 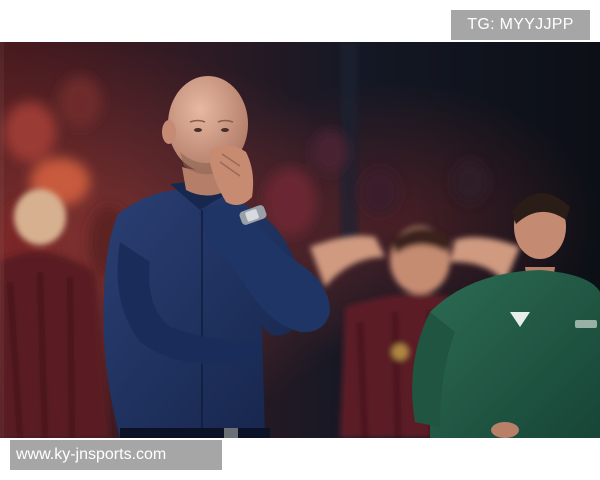 What do you see at coordinates (586, 324) in the screenshot?
I see `badge-patch` at bounding box center [586, 324].